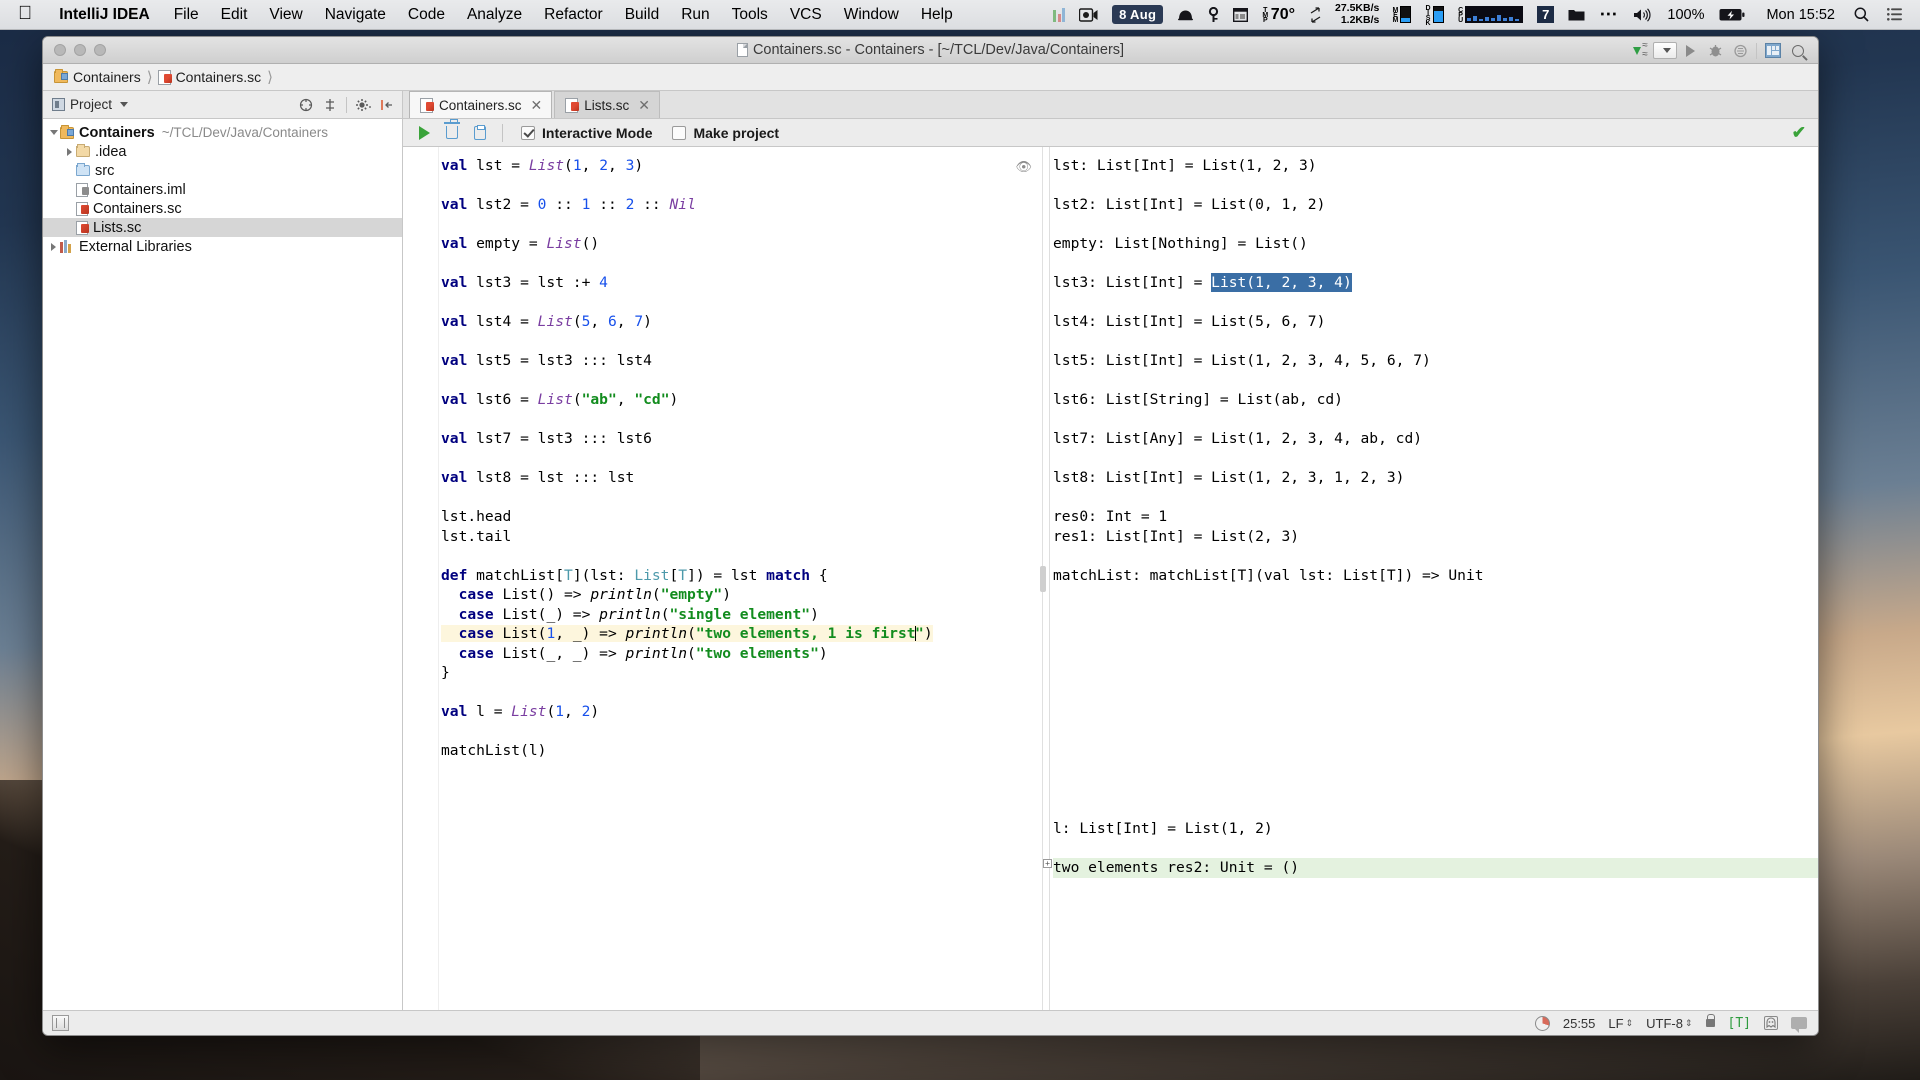 This screenshot has width=1920, height=1080. I want to click on fold-expand-icon: +, so click(1047, 863).